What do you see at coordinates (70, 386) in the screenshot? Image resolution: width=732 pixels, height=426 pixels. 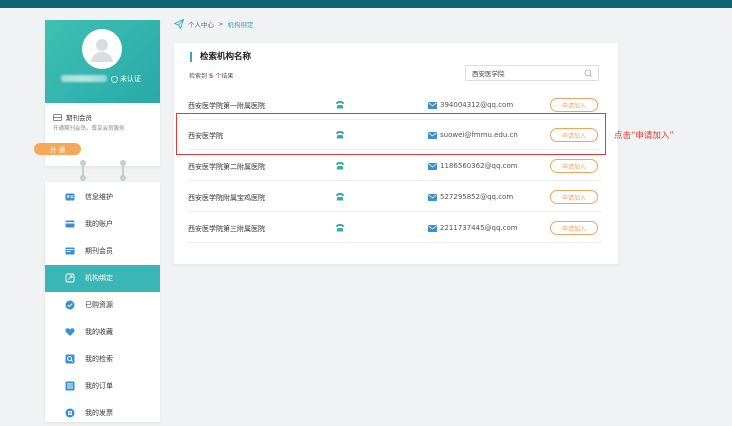 I see `order-list-icon` at bounding box center [70, 386].